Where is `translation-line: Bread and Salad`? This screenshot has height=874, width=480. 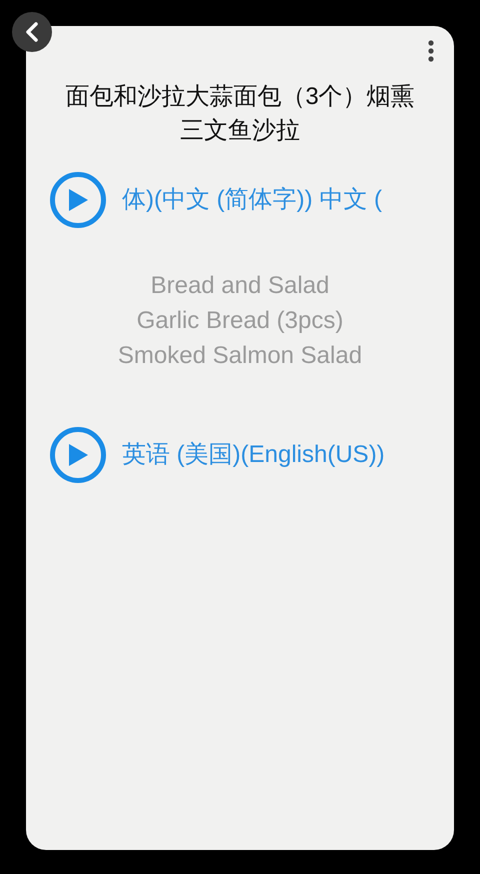
translation-line: Bread and Salad is located at coordinates (240, 286).